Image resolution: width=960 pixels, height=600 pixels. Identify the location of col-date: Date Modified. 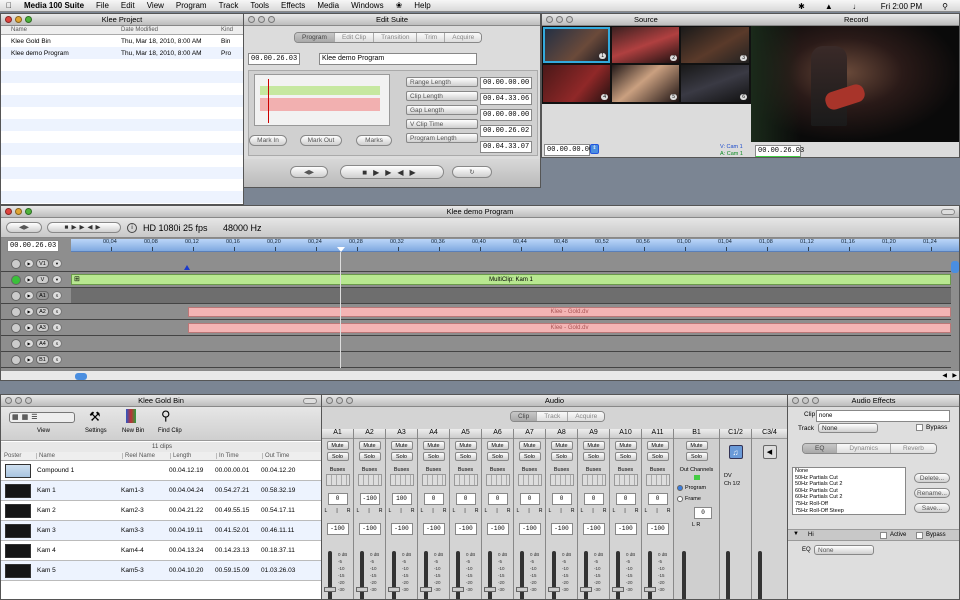
(171, 30).